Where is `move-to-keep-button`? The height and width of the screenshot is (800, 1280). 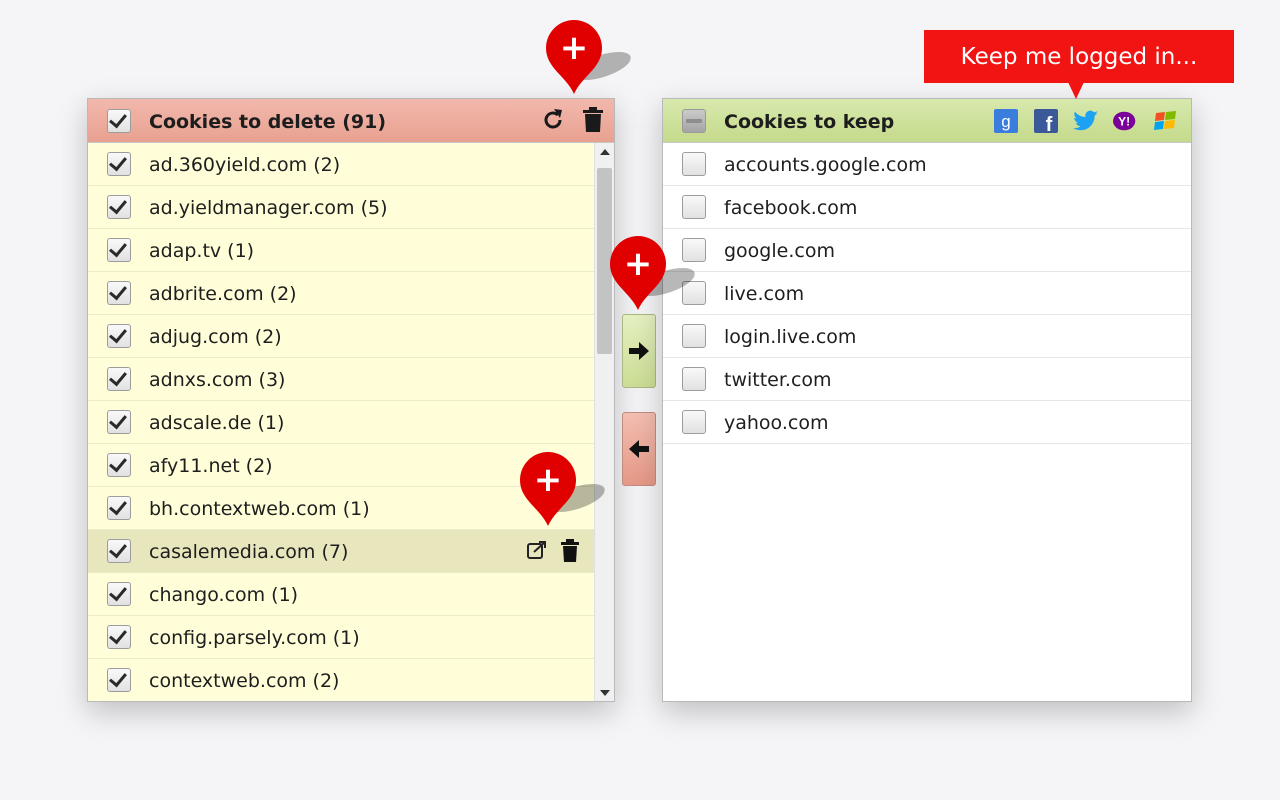 move-to-keep-button is located at coordinates (639, 351).